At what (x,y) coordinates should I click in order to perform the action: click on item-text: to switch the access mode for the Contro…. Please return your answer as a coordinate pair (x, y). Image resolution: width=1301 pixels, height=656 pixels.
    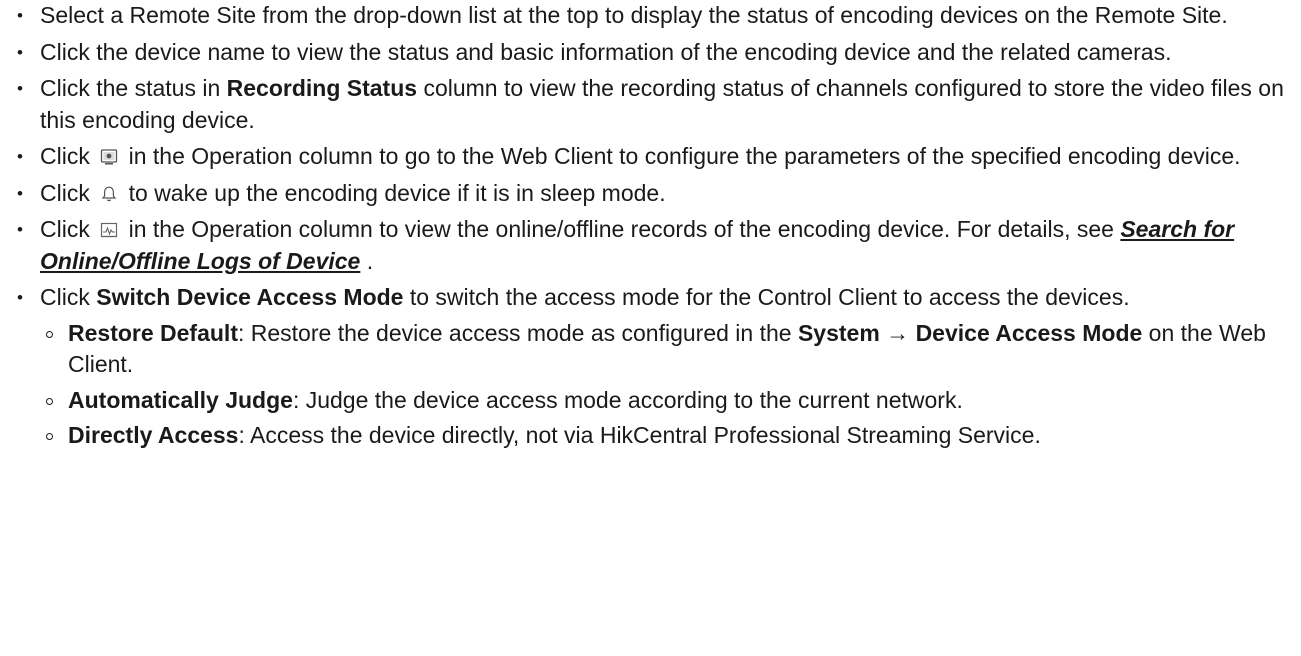
    Looking at the image, I should click on (766, 297).